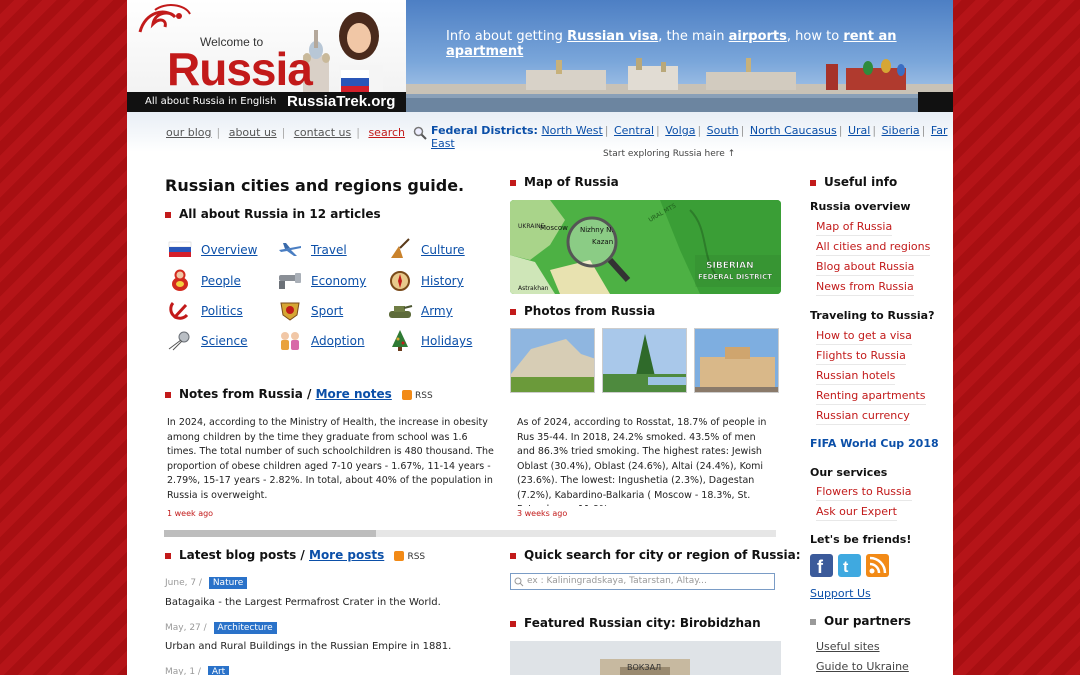 The width and height of the screenshot is (1080, 675). I want to click on article-overview: Overview, so click(222, 248).